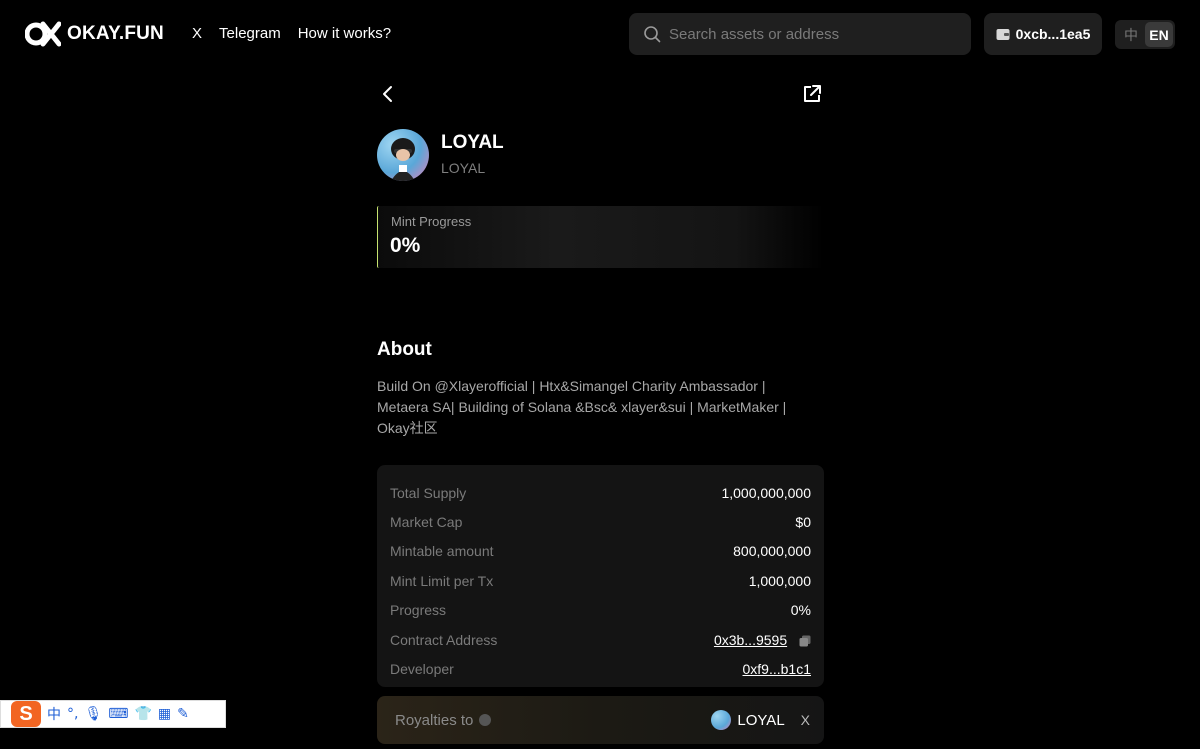  I want to click on about-title: About, so click(404, 349).